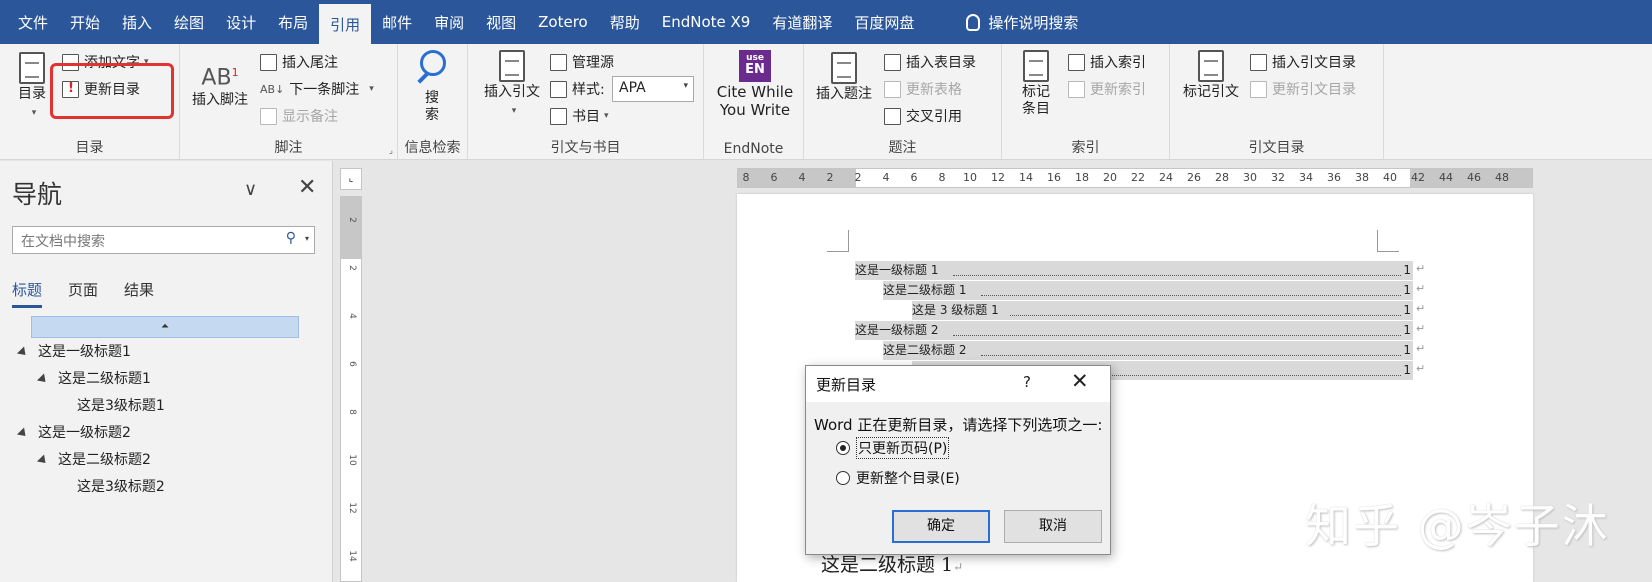 Image resolution: width=1652 pixels, height=582 pixels. What do you see at coordinates (1314, 90) in the screenshot?
I see `update-toa-label: 更新引文目录` at bounding box center [1314, 90].